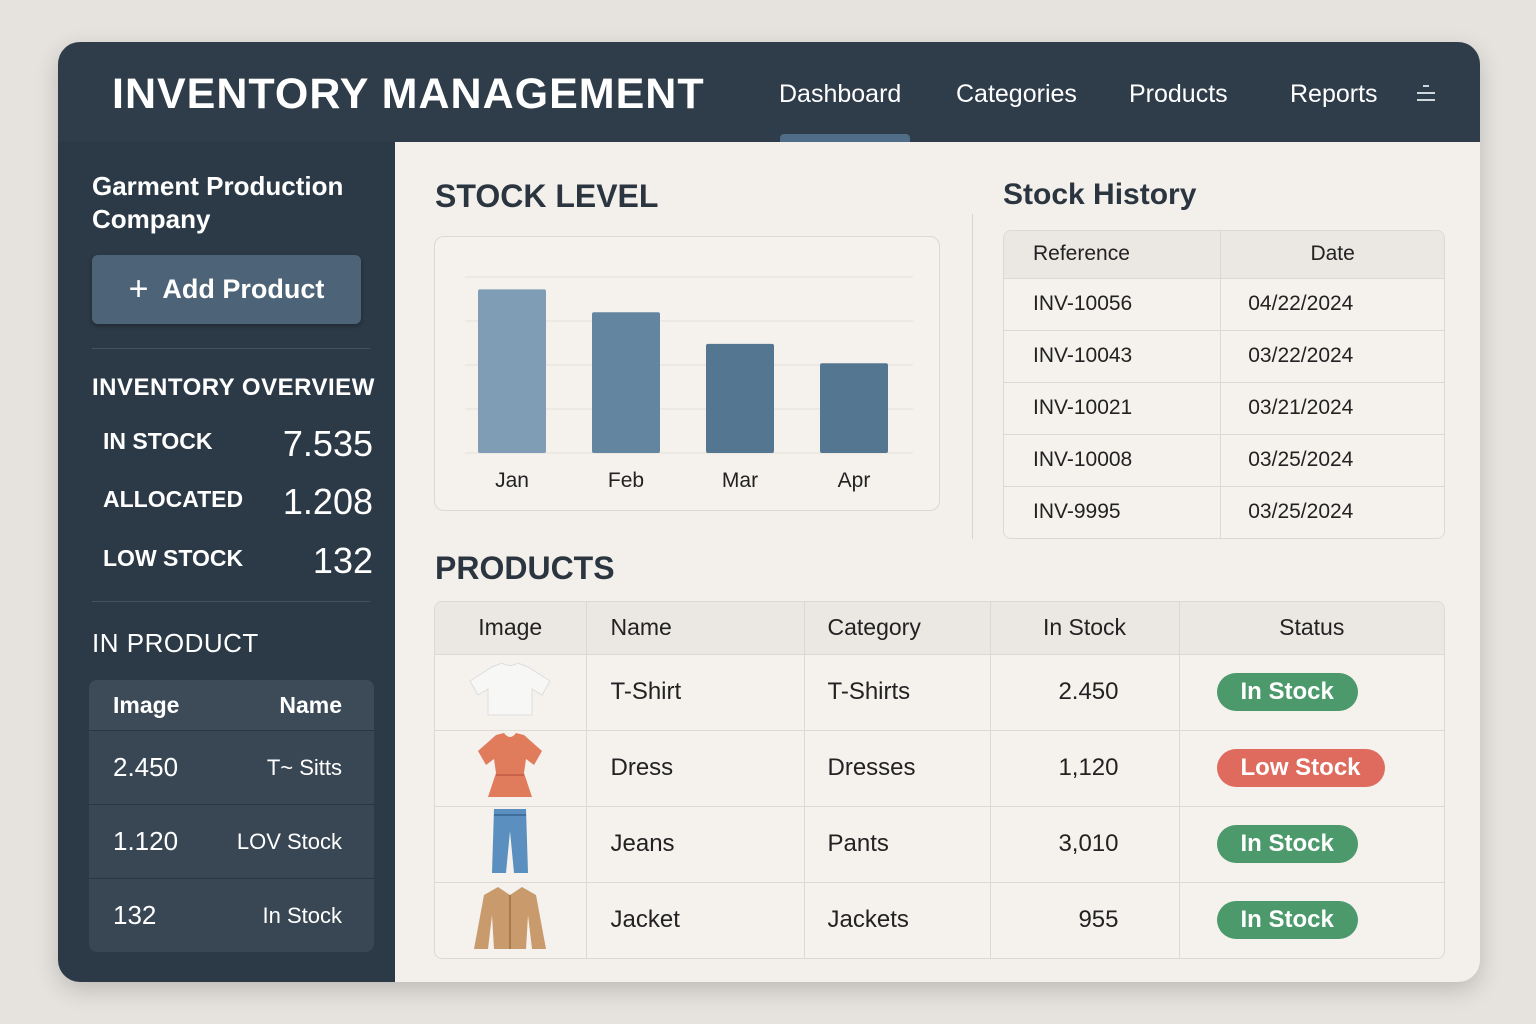 The width and height of the screenshot is (1536, 1024). I want to click on cell: 1.120, so click(146, 841).